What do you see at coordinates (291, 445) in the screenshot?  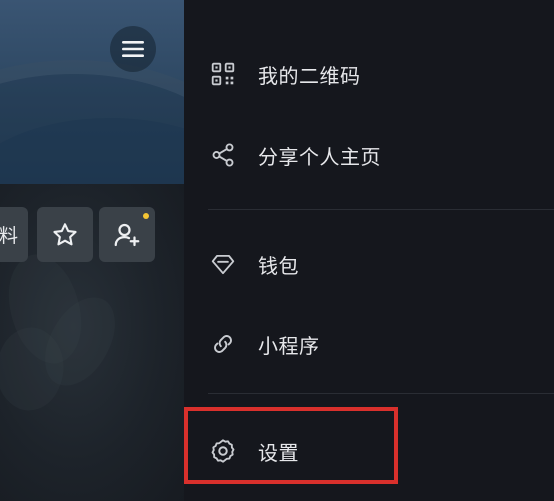 I see `settings-highlight-box` at bounding box center [291, 445].